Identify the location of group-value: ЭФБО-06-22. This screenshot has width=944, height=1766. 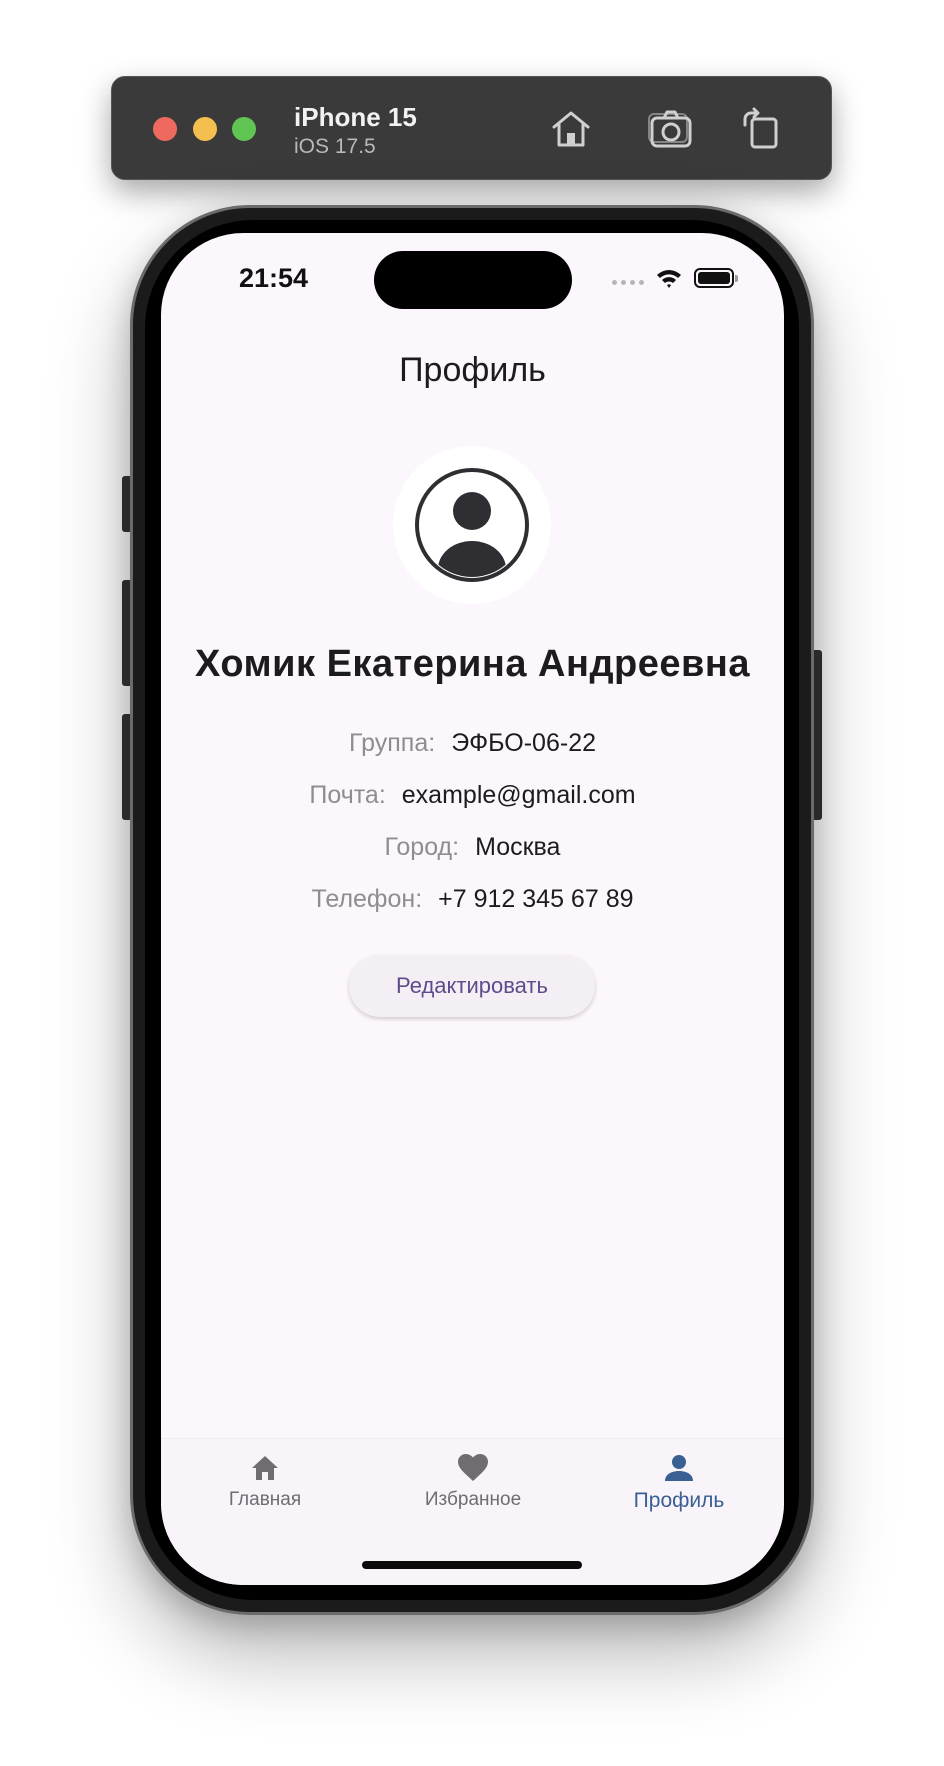
(523, 742).